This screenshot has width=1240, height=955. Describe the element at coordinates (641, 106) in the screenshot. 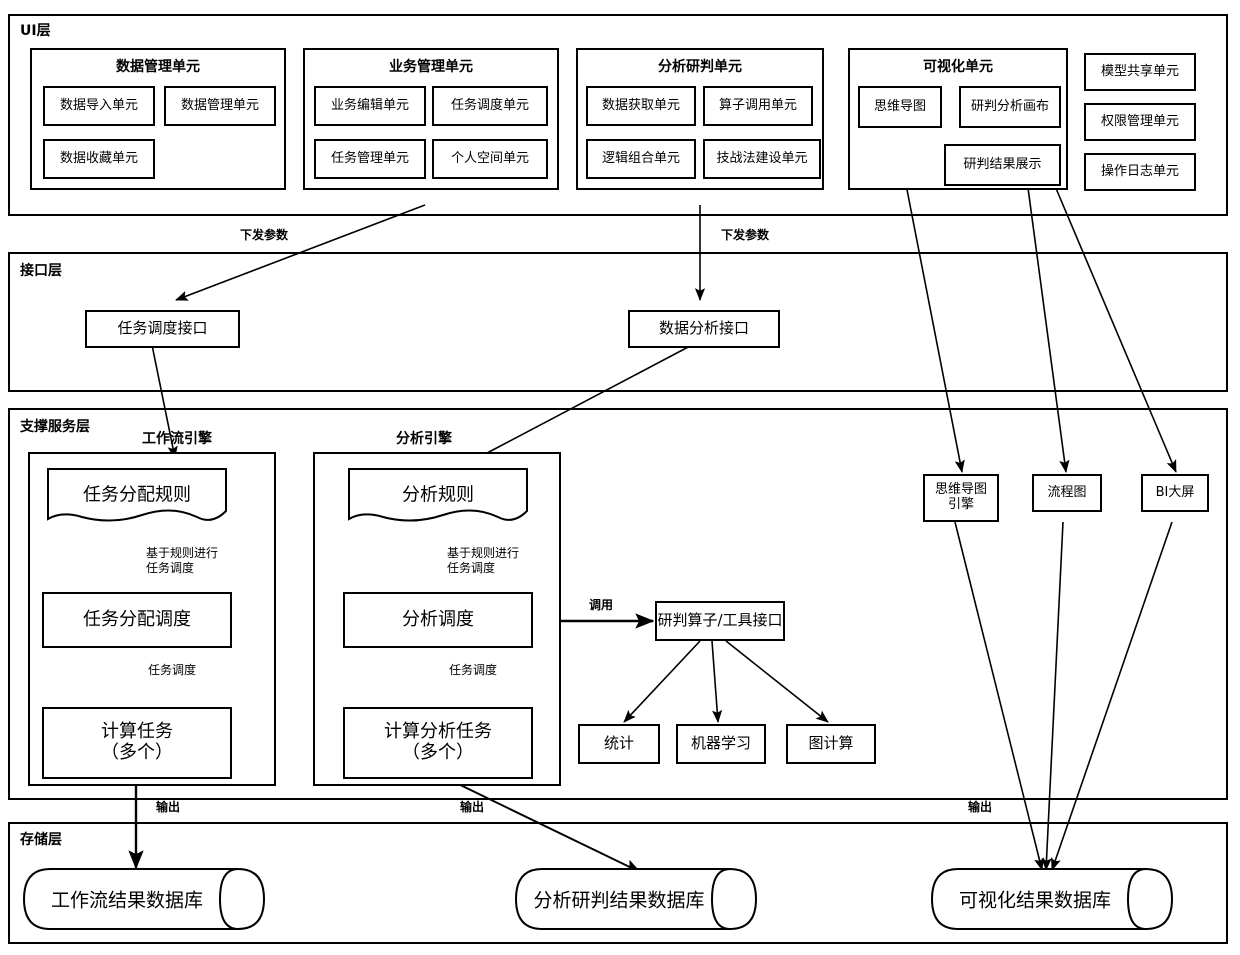

I see `ui-item-data-acquire: 数据获取单元` at that location.